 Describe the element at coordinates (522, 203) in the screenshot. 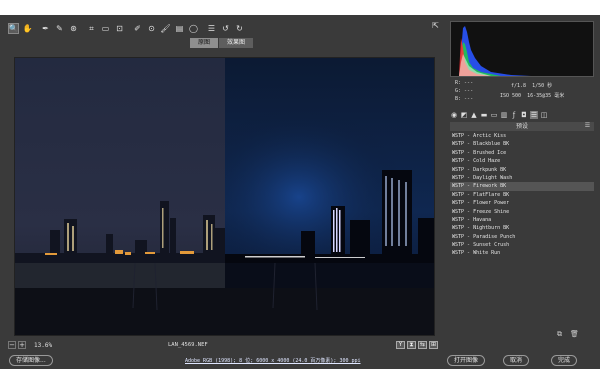

I see `preset-item: WSTP - Flower Power` at that location.